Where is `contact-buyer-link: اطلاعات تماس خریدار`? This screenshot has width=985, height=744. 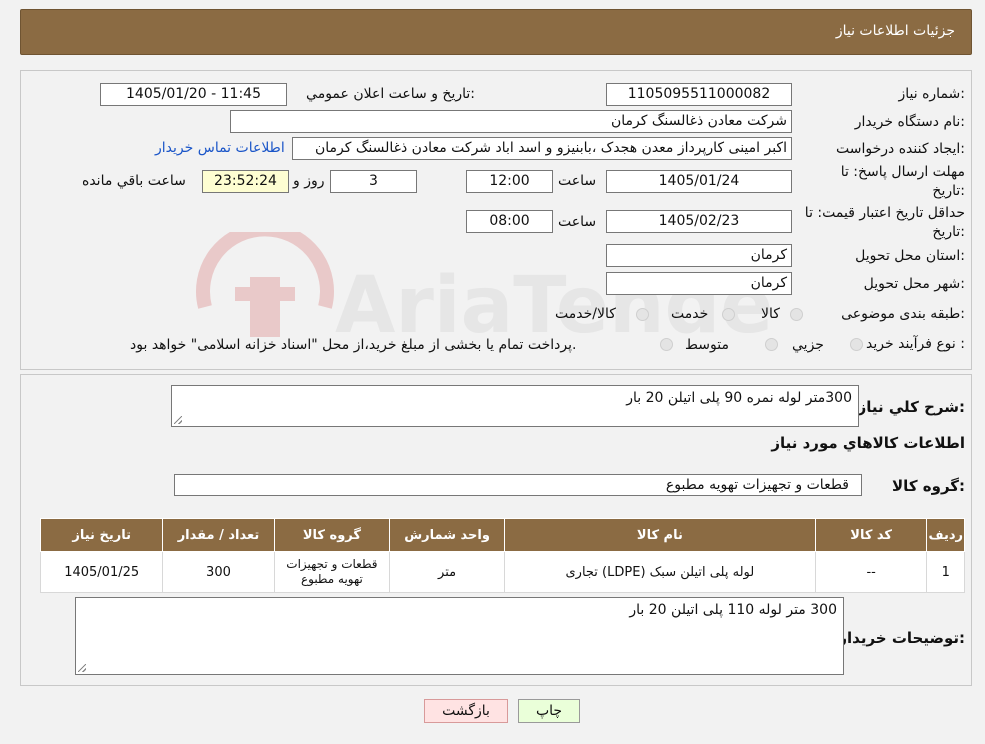 contact-buyer-link: اطلاعات تماس خریدار is located at coordinates (220, 148).